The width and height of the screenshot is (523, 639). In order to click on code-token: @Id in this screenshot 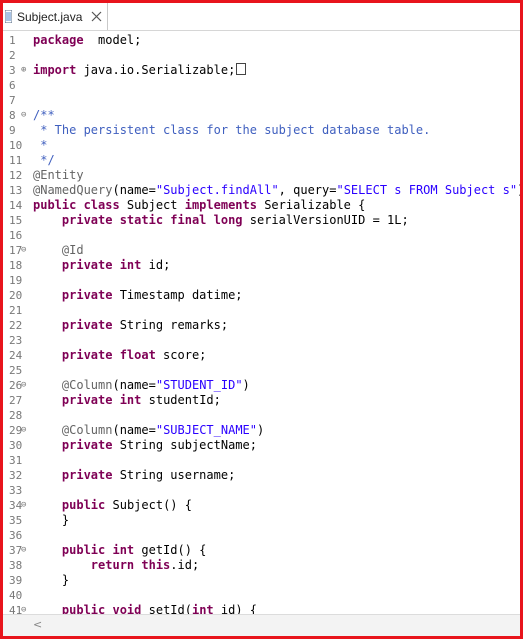, I will do `click(72, 250)`.